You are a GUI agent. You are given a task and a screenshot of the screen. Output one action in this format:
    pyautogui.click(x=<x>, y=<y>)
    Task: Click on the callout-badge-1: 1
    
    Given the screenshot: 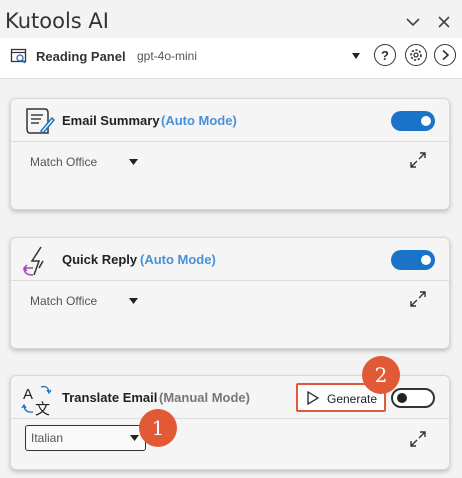 What is the action you would take?
    pyautogui.click(x=158, y=428)
    